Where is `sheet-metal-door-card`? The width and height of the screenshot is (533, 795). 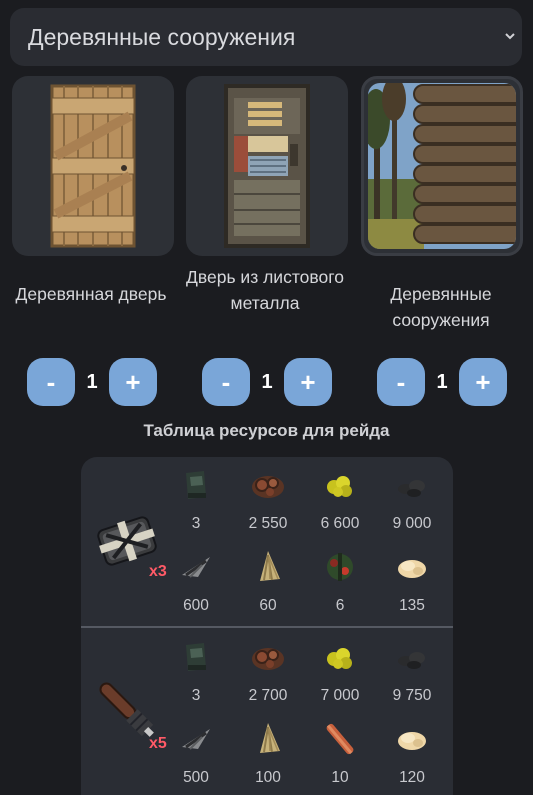 sheet-metal-door-card is located at coordinates (267, 166).